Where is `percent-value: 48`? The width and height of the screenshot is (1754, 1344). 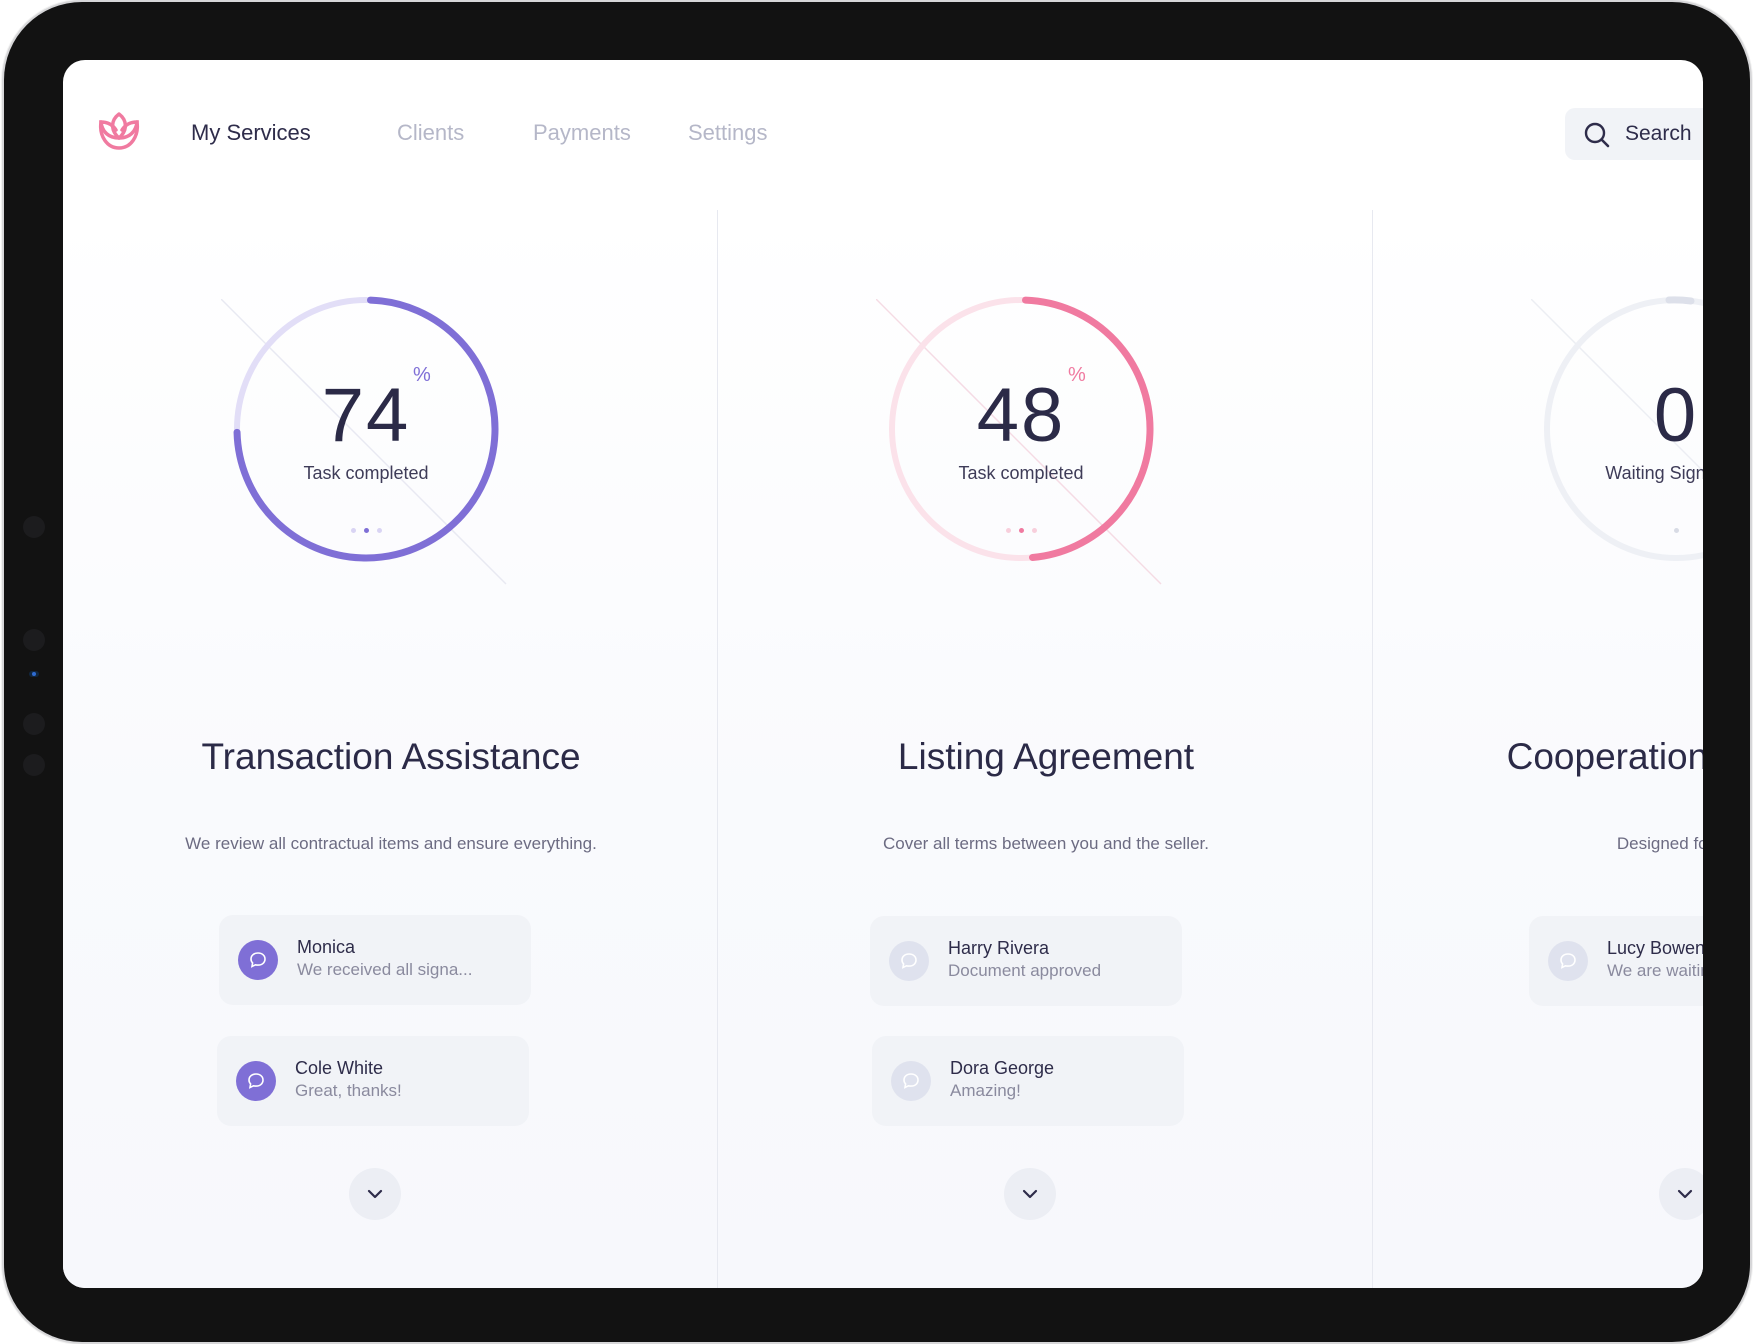 percent-value: 48 is located at coordinates (1021, 415).